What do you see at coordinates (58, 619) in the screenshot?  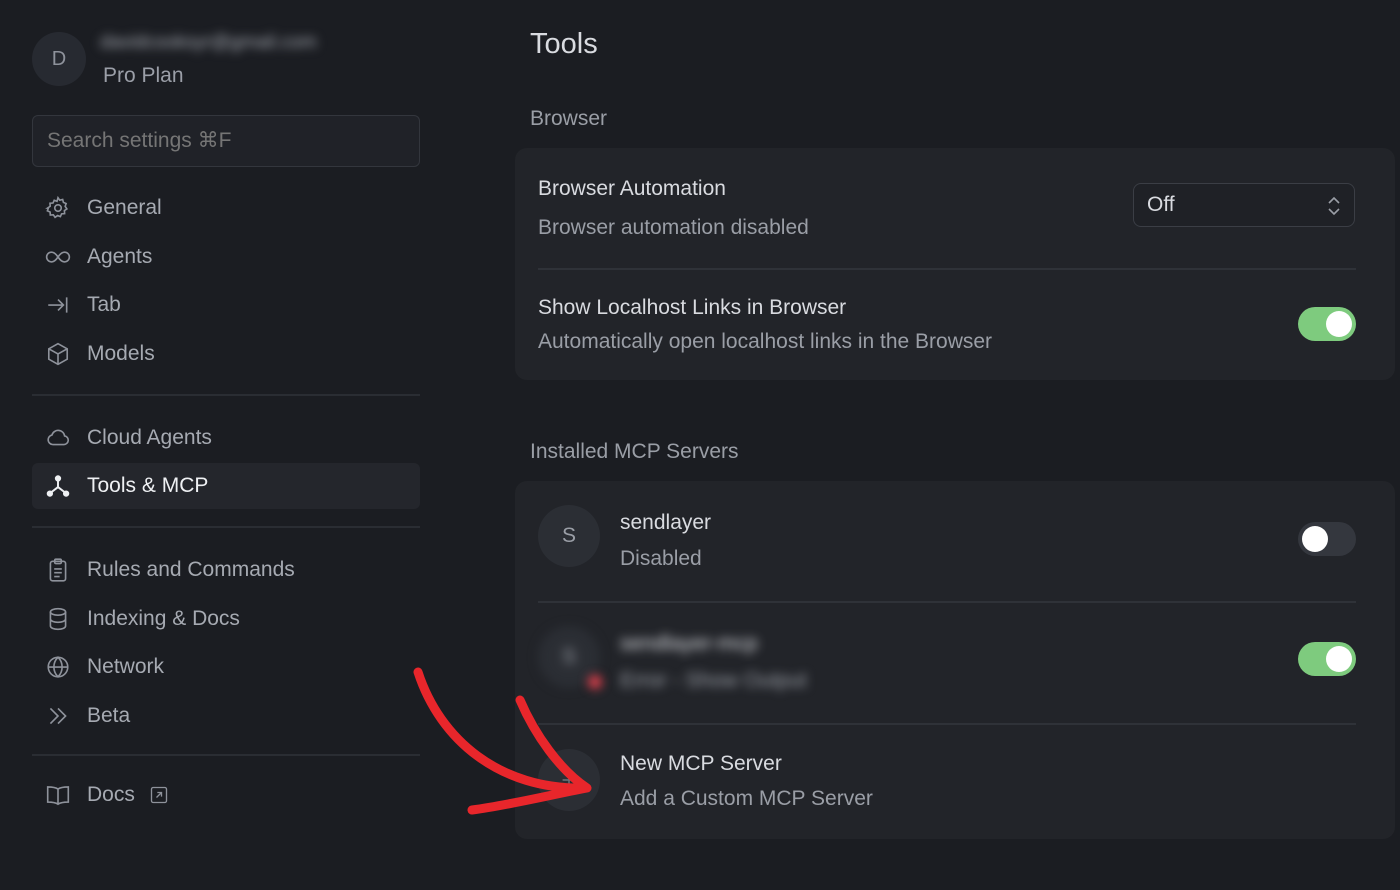 I see `database-icon` at bounding box center [58, 619].